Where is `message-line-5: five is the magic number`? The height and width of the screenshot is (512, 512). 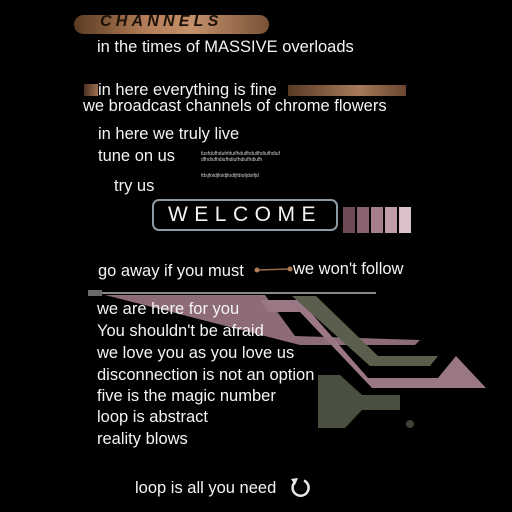 message-line-5: five is the magic number is located at coordinates (186, 396).